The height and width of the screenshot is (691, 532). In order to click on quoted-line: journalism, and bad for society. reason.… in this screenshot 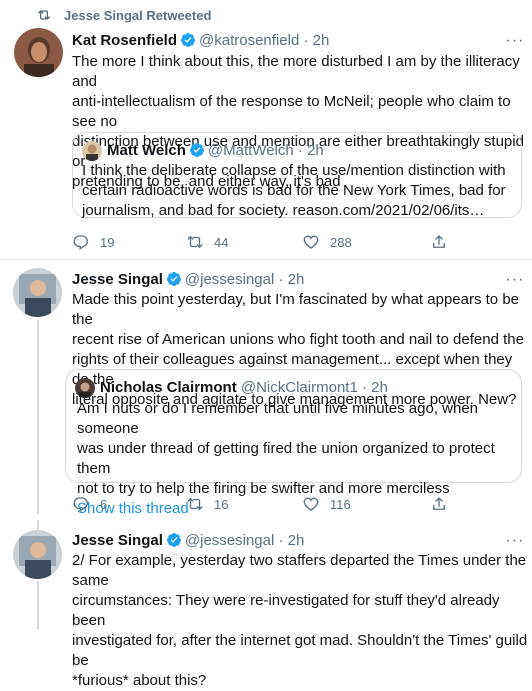, I will do `click(283, 210)`.